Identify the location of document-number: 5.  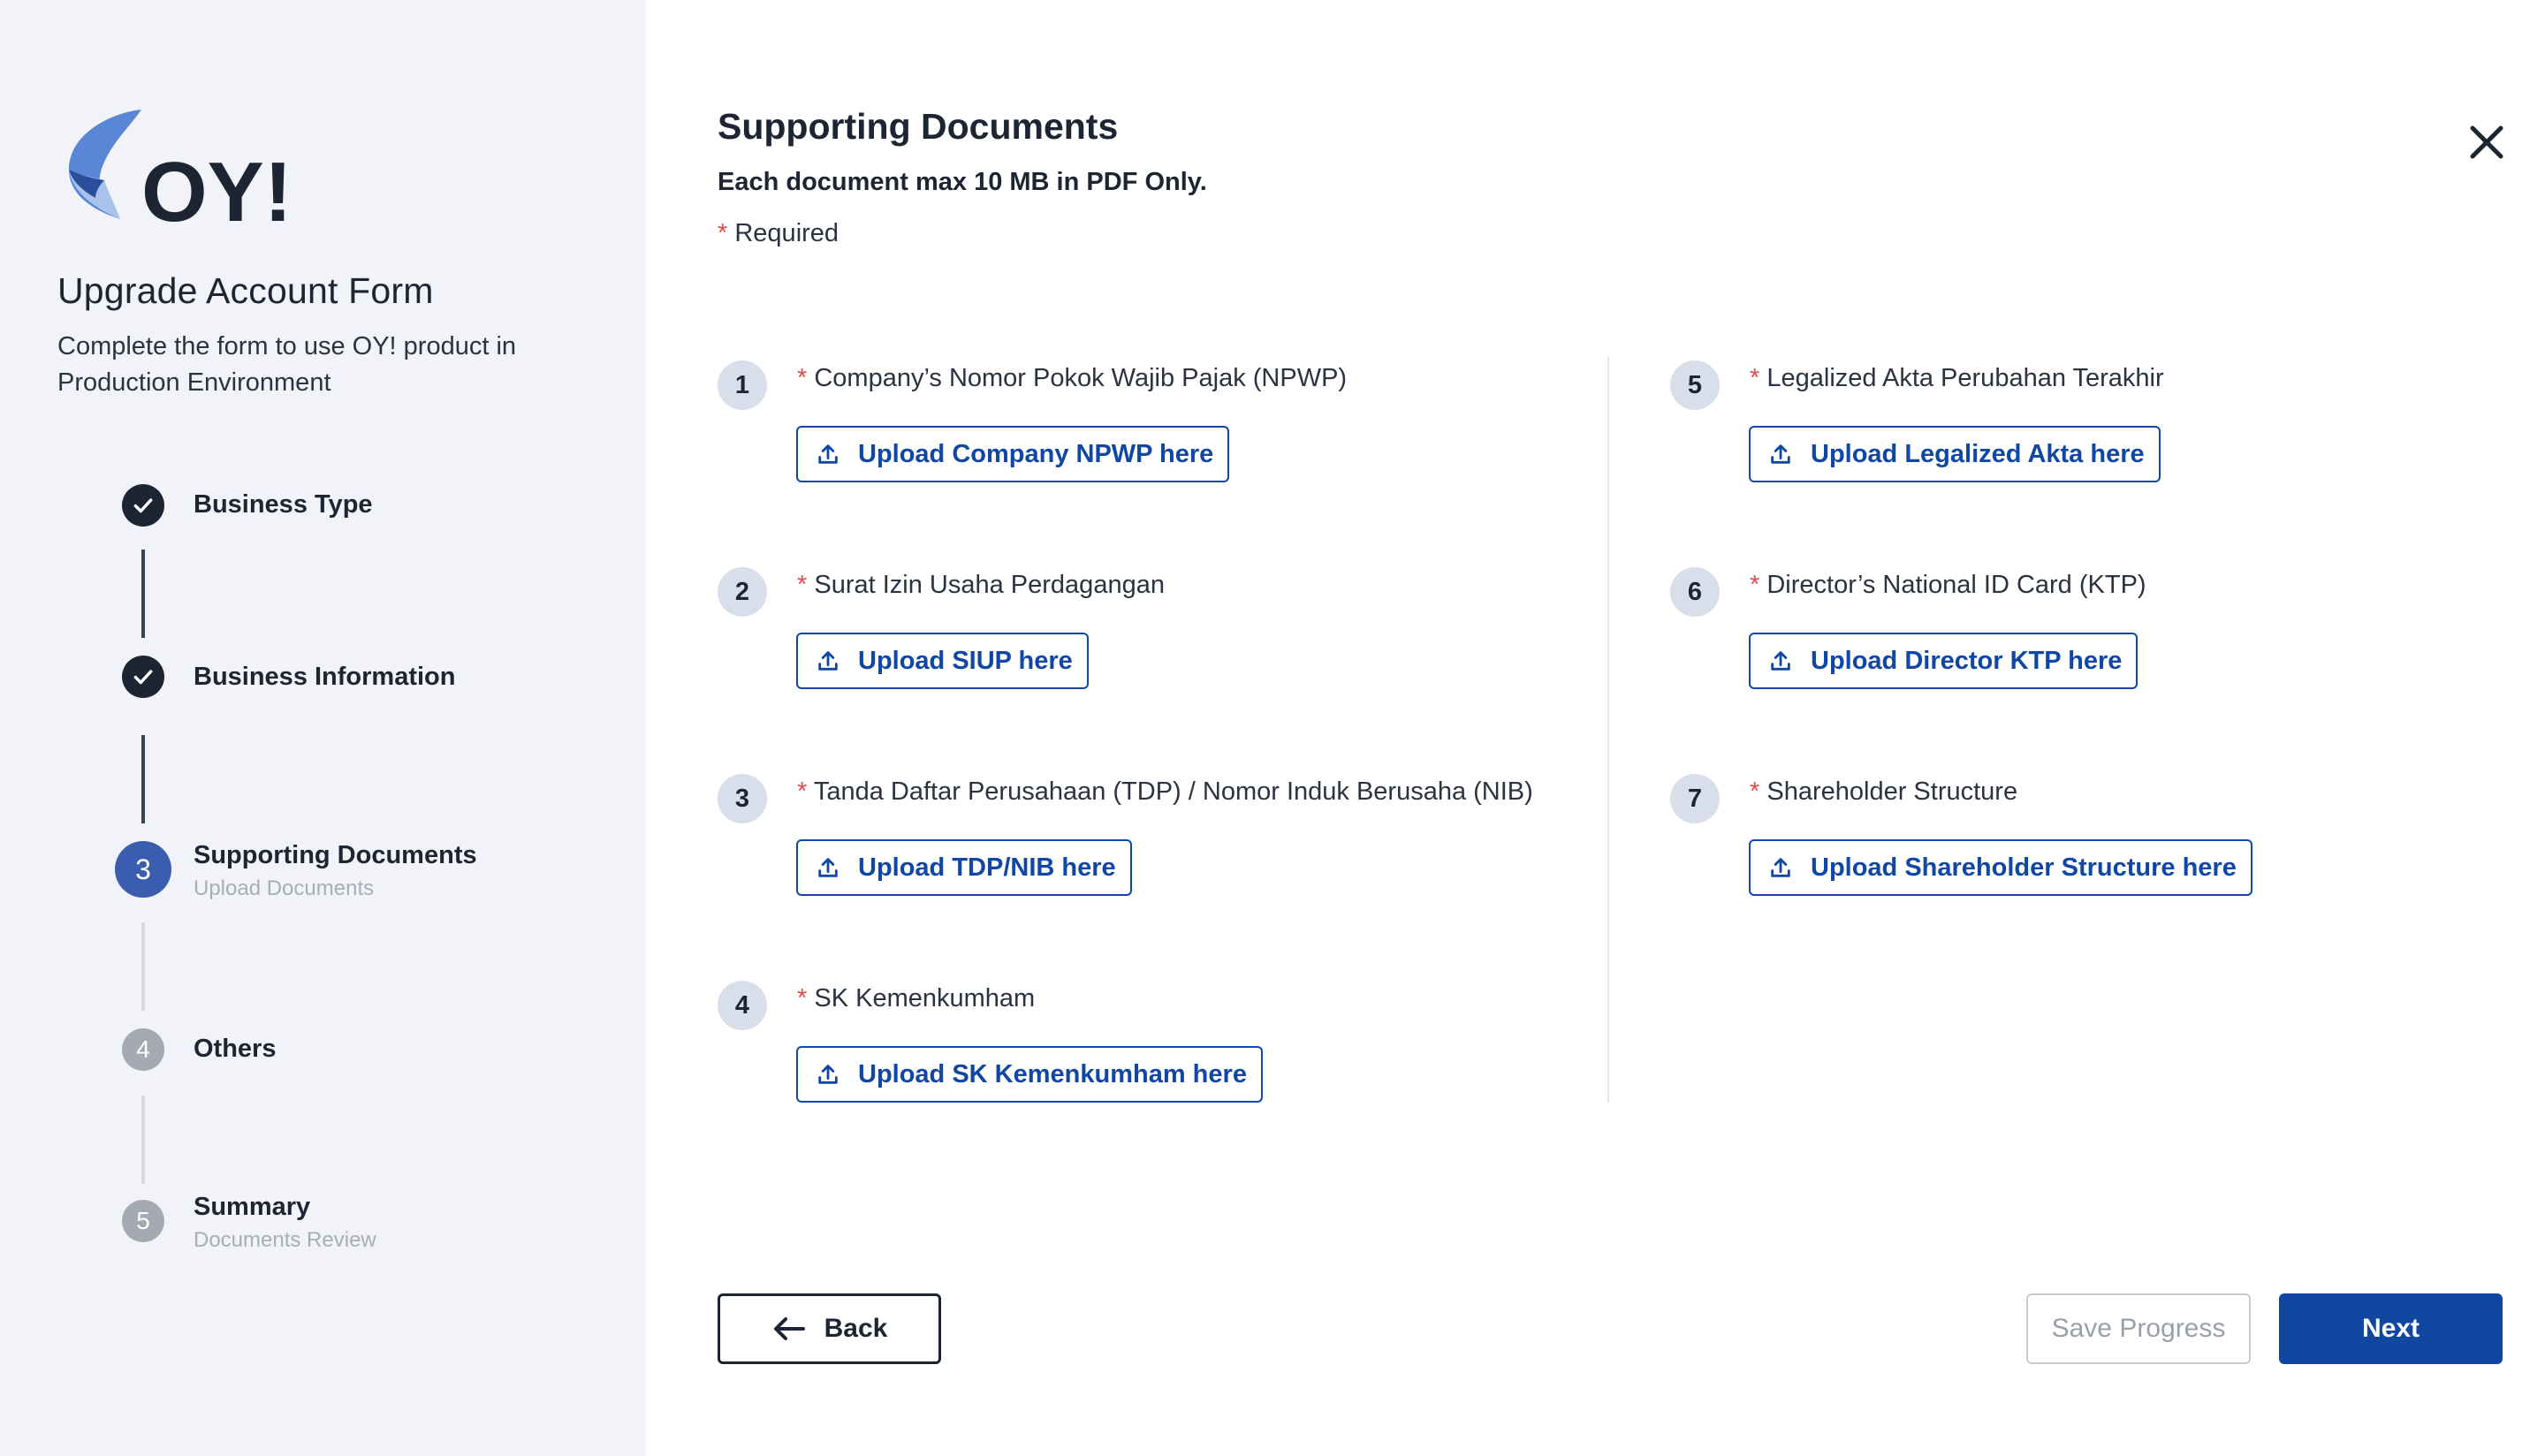
(1695, 385).